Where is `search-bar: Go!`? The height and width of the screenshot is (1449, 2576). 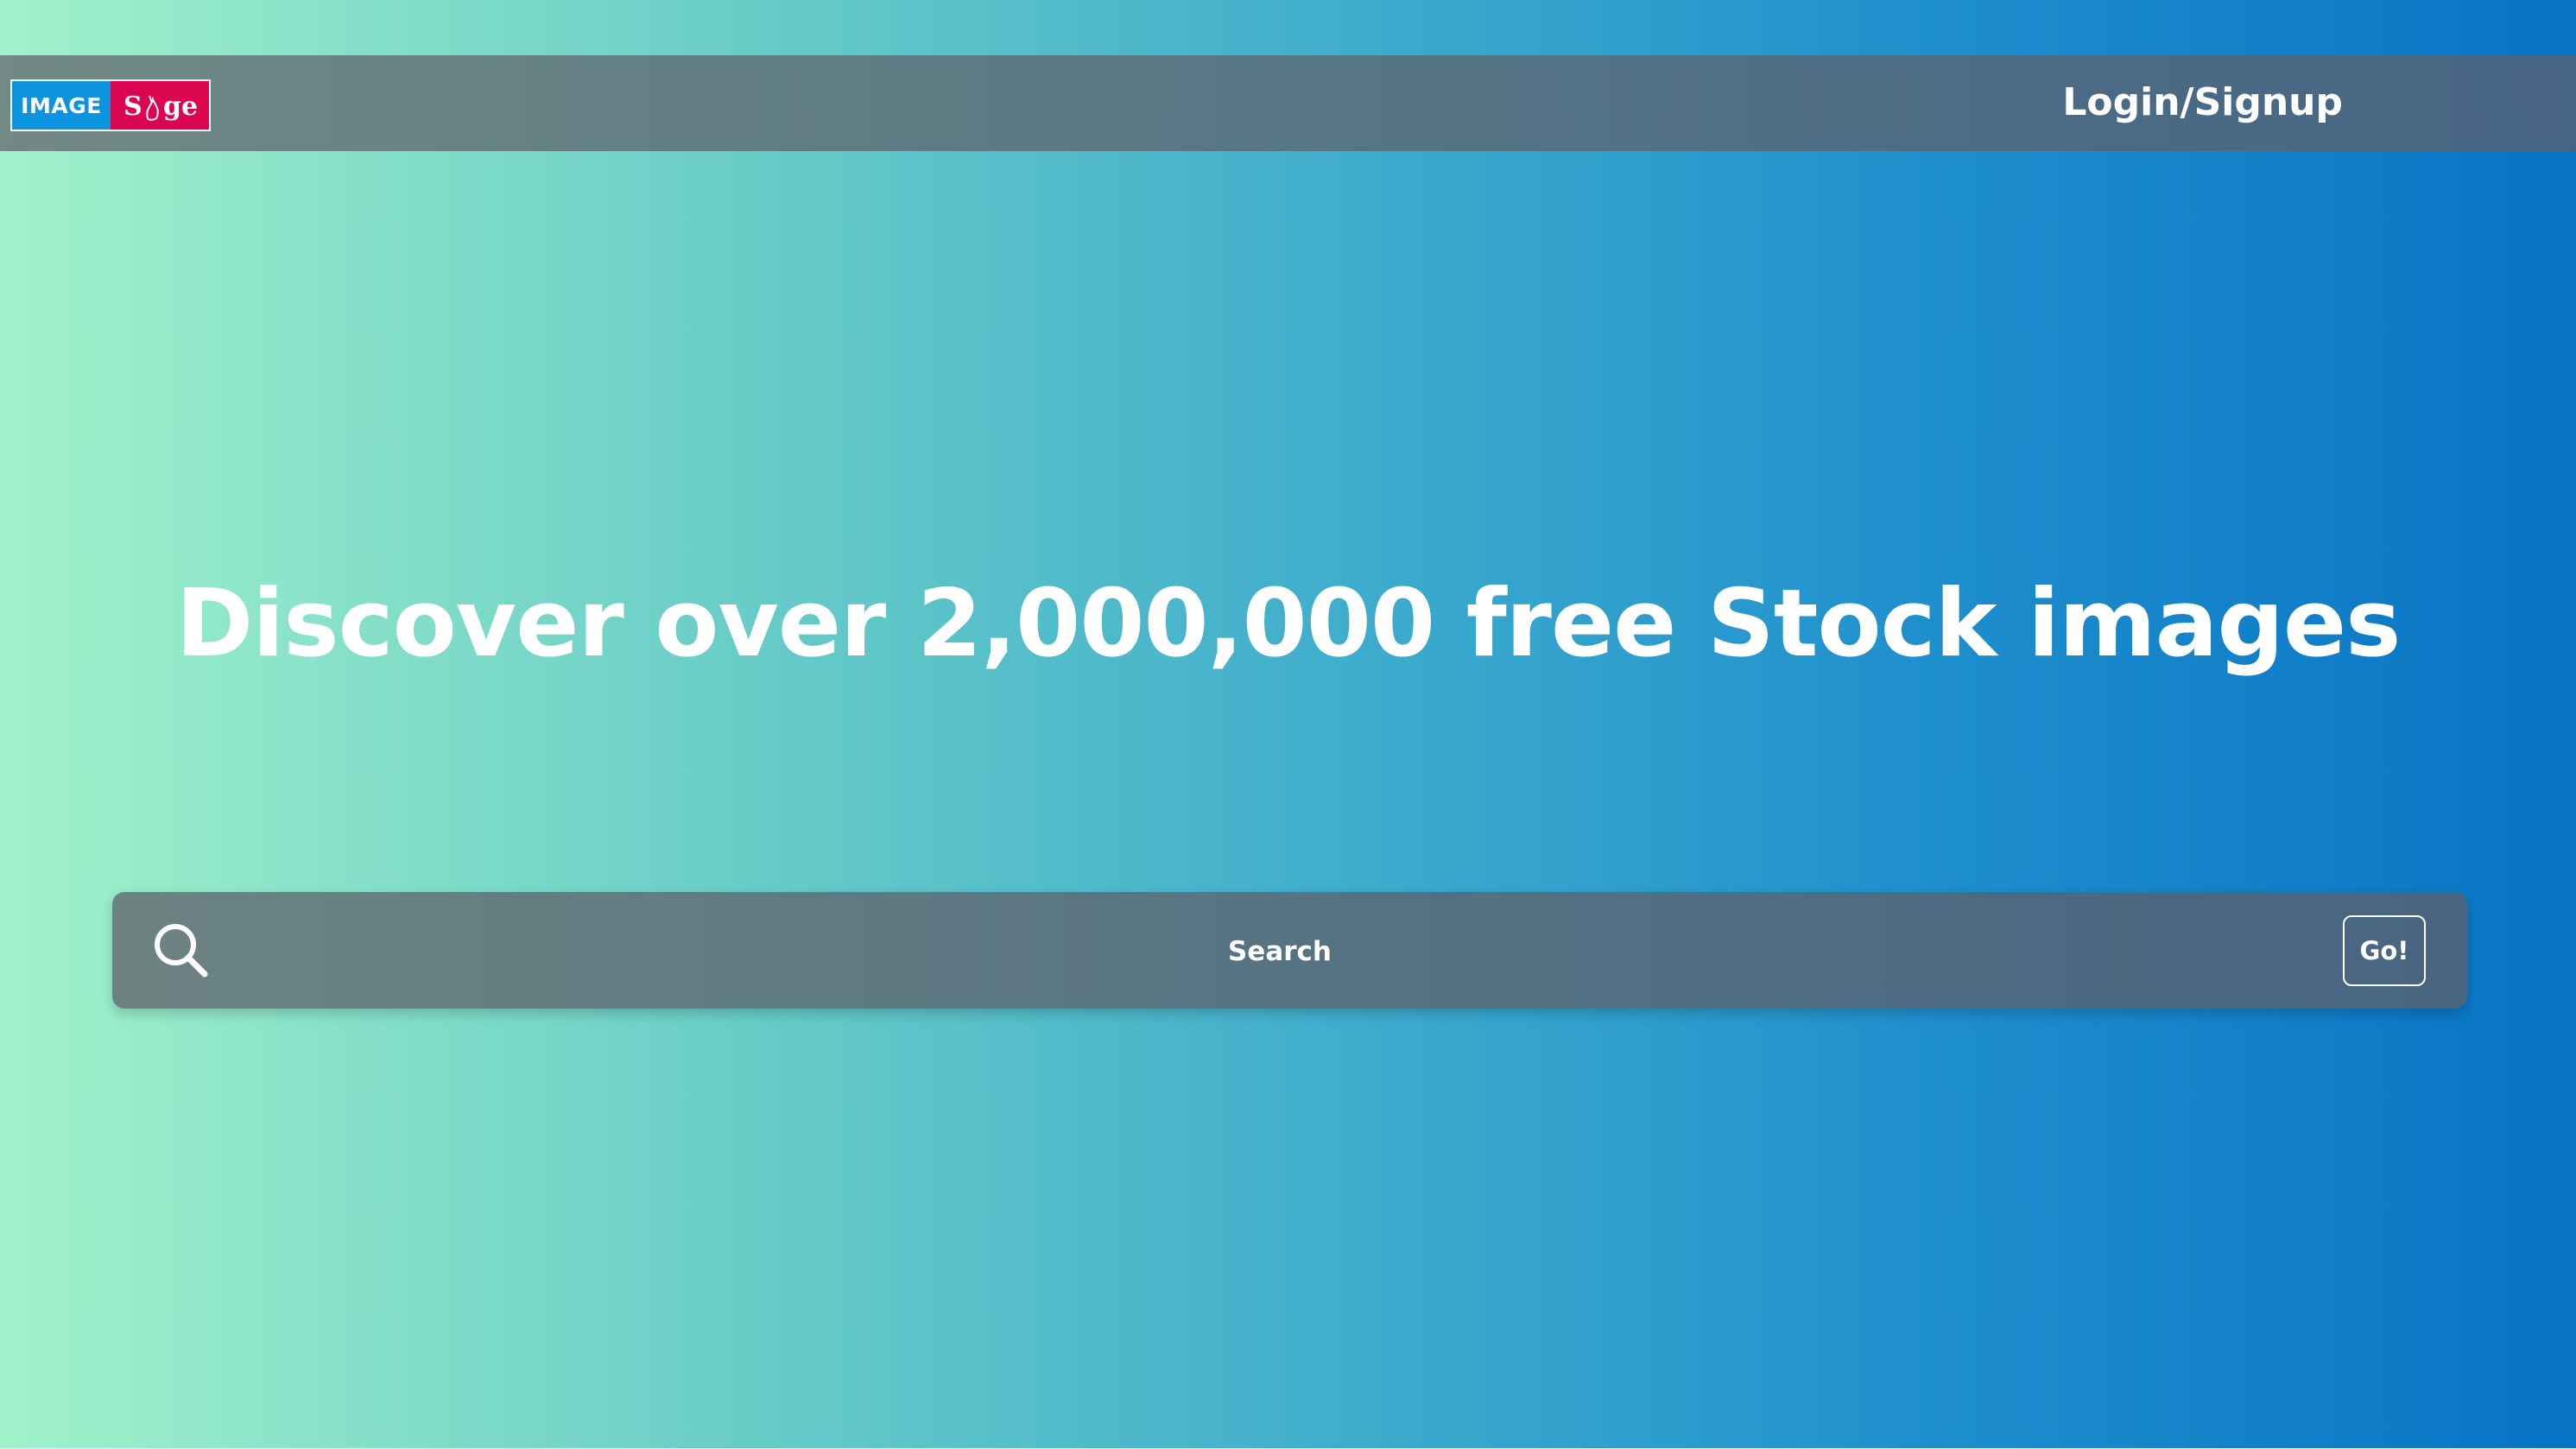
search-bar: Go! is located at coordinates (1289, 950).